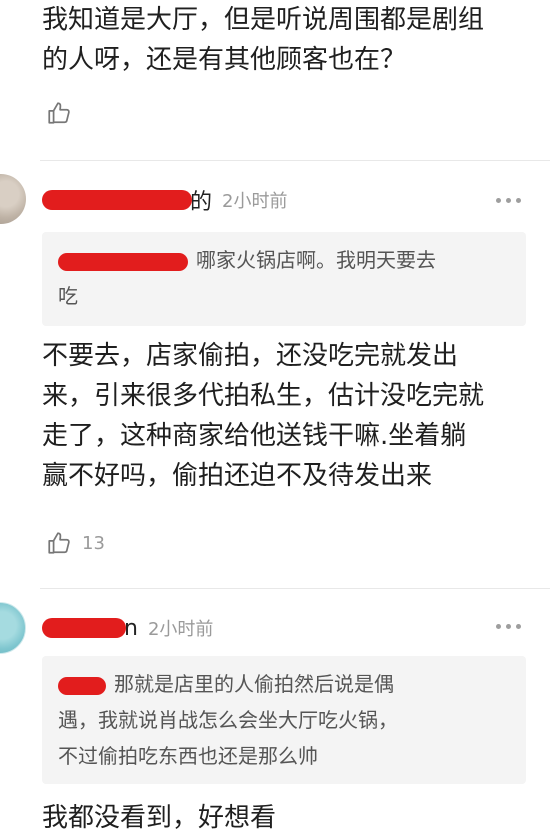 This screenshot has height=829, width=550. I want to click on comment-body-line: 不要去，店家偷拍，还没吃完就发出, so click(250, 356).